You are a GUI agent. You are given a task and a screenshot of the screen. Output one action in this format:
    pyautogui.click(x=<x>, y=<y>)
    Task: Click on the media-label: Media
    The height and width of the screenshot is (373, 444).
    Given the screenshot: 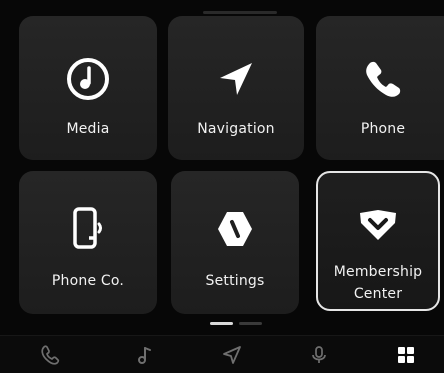 What is the action you would take?
    pyautogui.click(x=88, y=129)
    